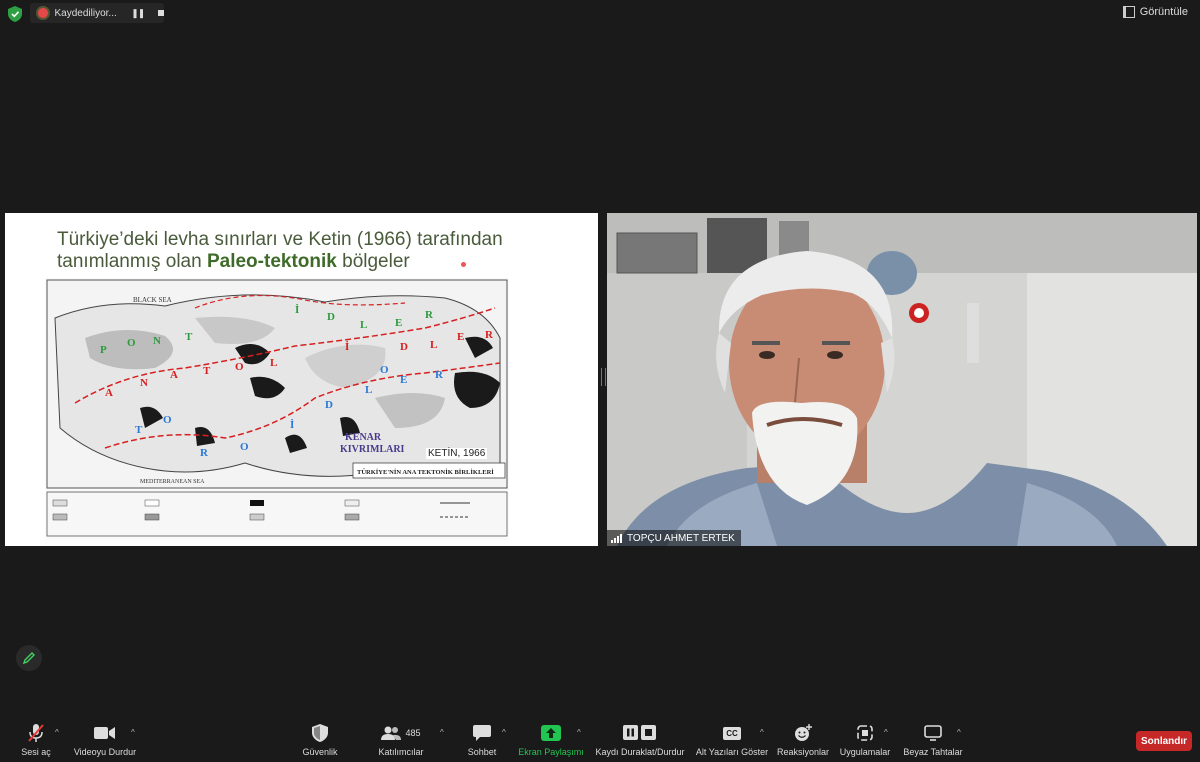 This screenshot has height=762, width=1200. Describe the element at coordinates (803, 742) in the screenshot. I see `reactions-button: Reaksiyonlar` at that location.